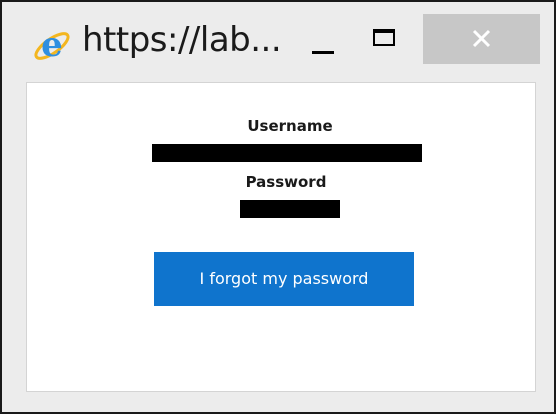 The image size is (556, 414). What do you see at coordinates (287, 153) in the screenshot?
I see `username-field` at bounding box center [287, 153].